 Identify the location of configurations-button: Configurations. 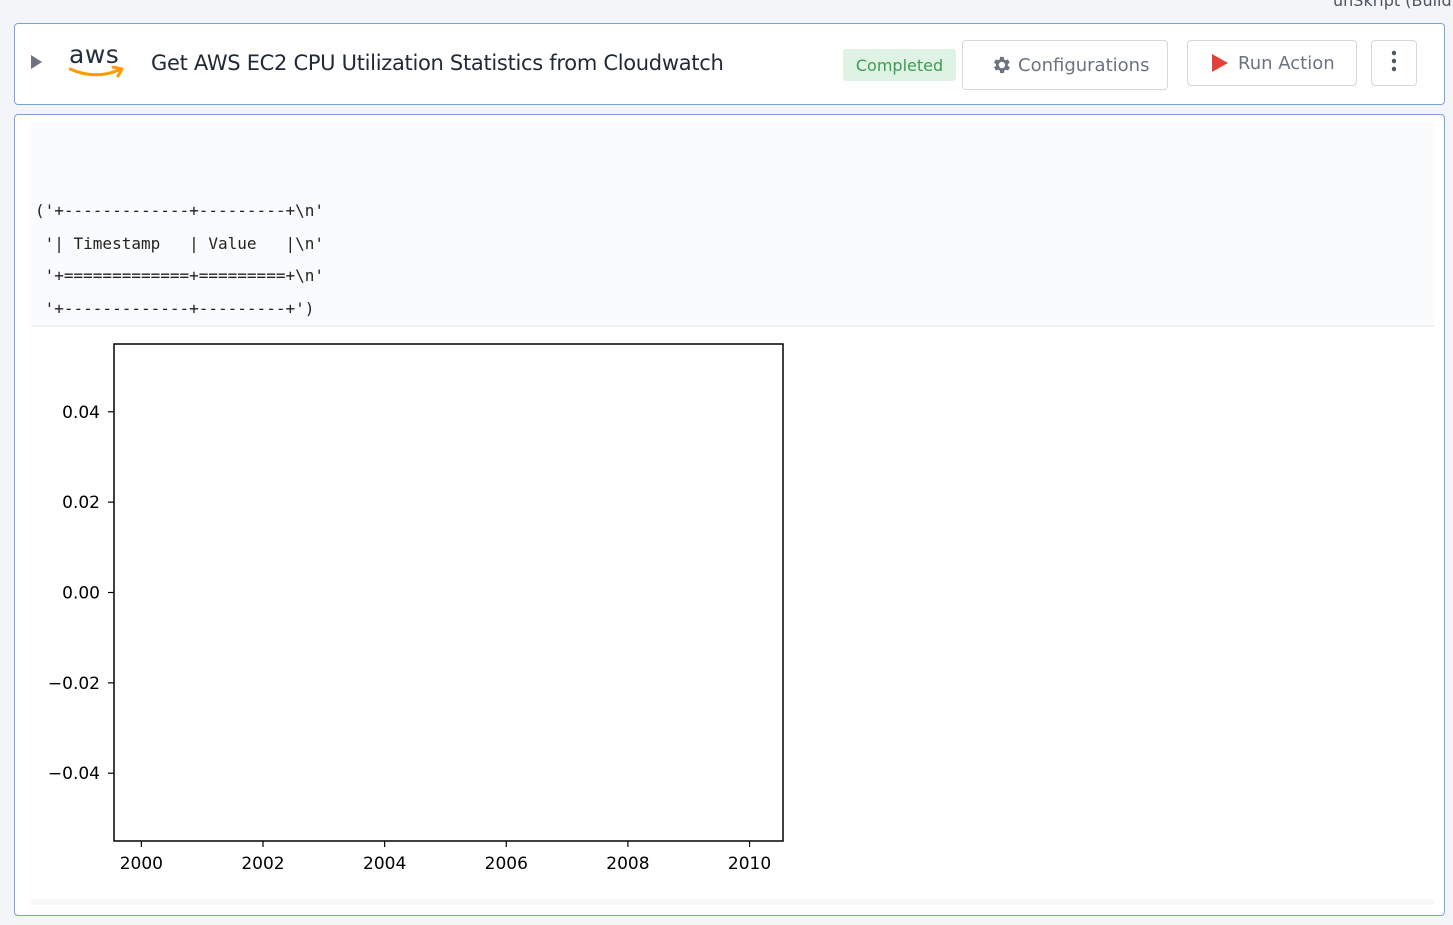
(1065, 65).